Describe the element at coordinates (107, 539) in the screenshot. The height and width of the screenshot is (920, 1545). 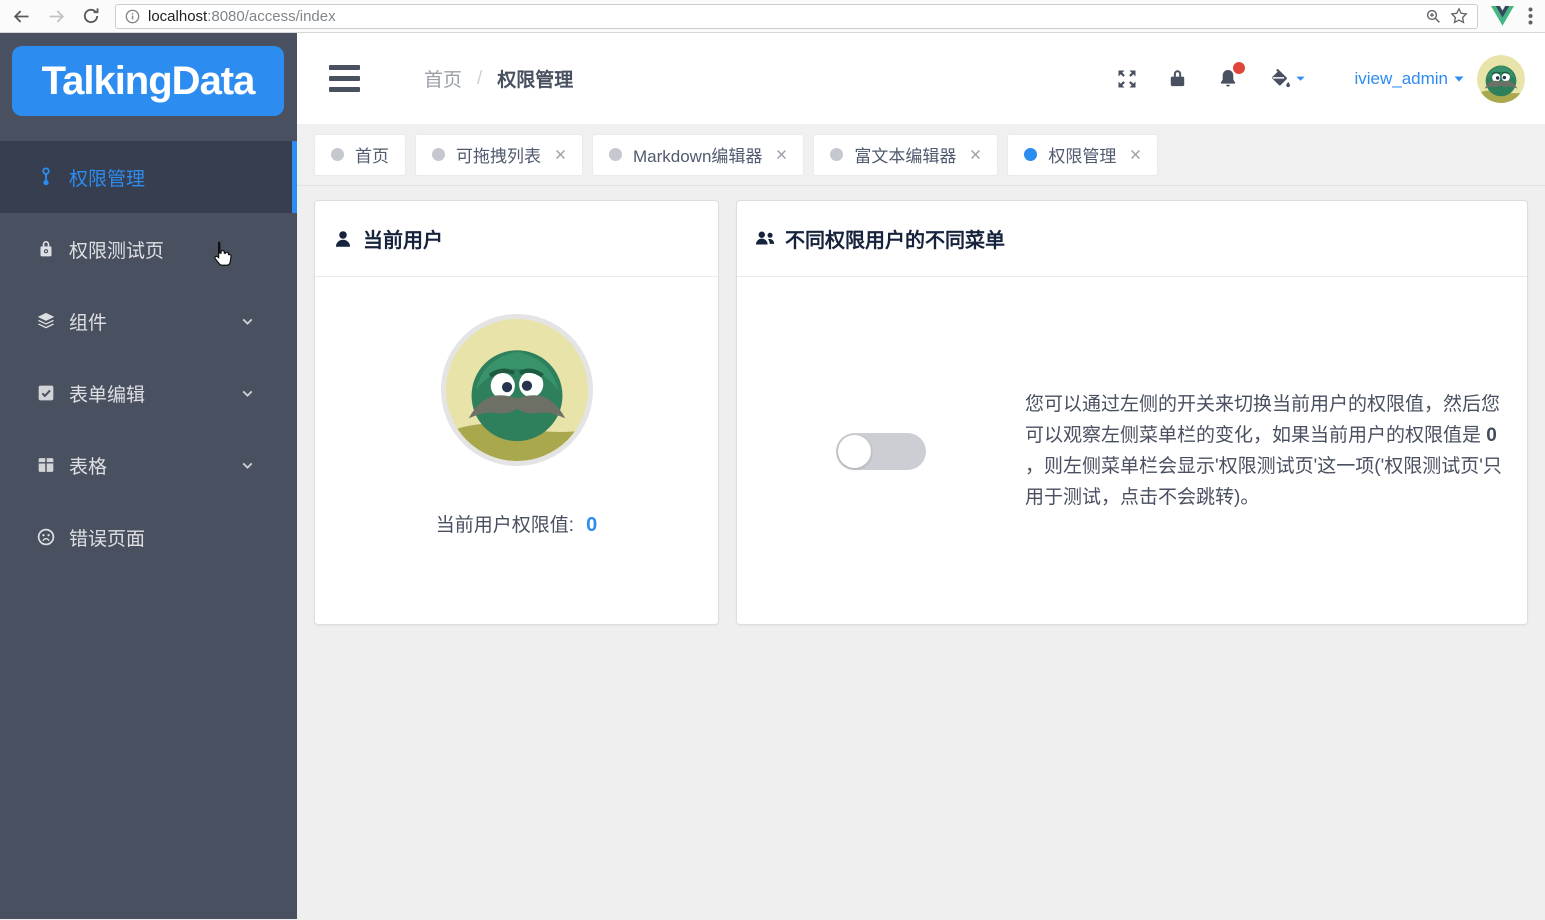
I see `sidebar-item-label: 错误页面` at that location.